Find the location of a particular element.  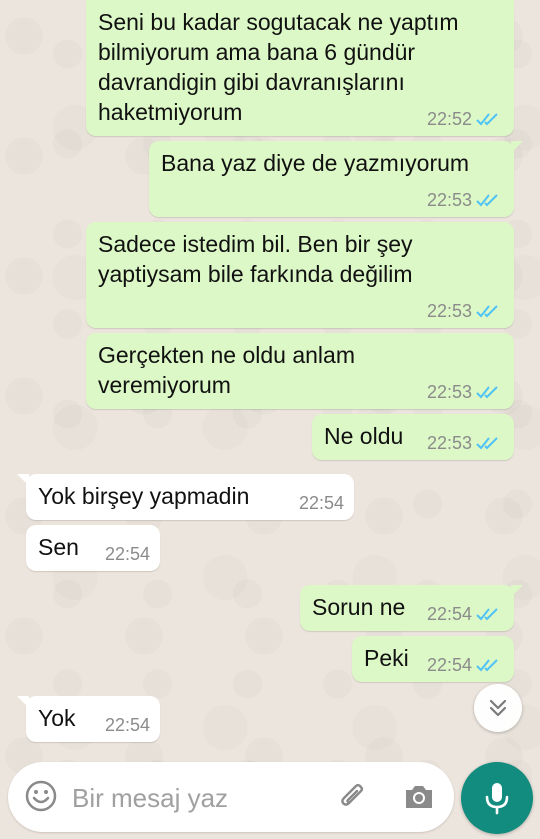

message-composer is located at coordinates (231, 797).